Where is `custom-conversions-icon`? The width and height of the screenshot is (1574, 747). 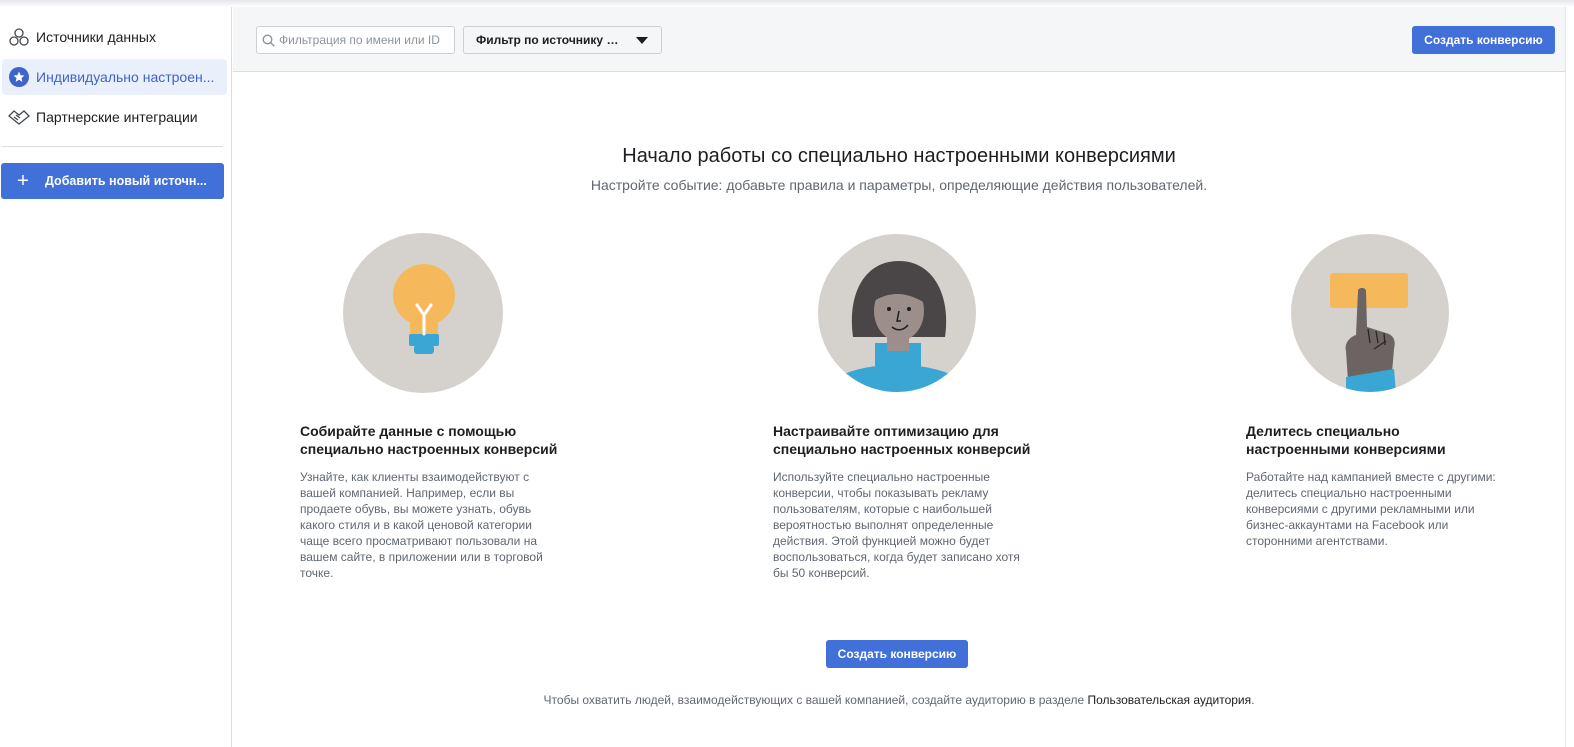 custom-conversions-icon is located at coordinates (19, 77).